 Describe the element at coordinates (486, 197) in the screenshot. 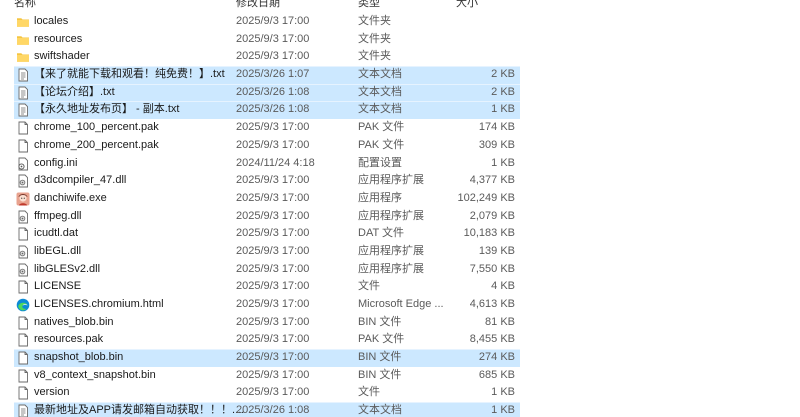

I see `file-size: 102,249 KB` at that location.